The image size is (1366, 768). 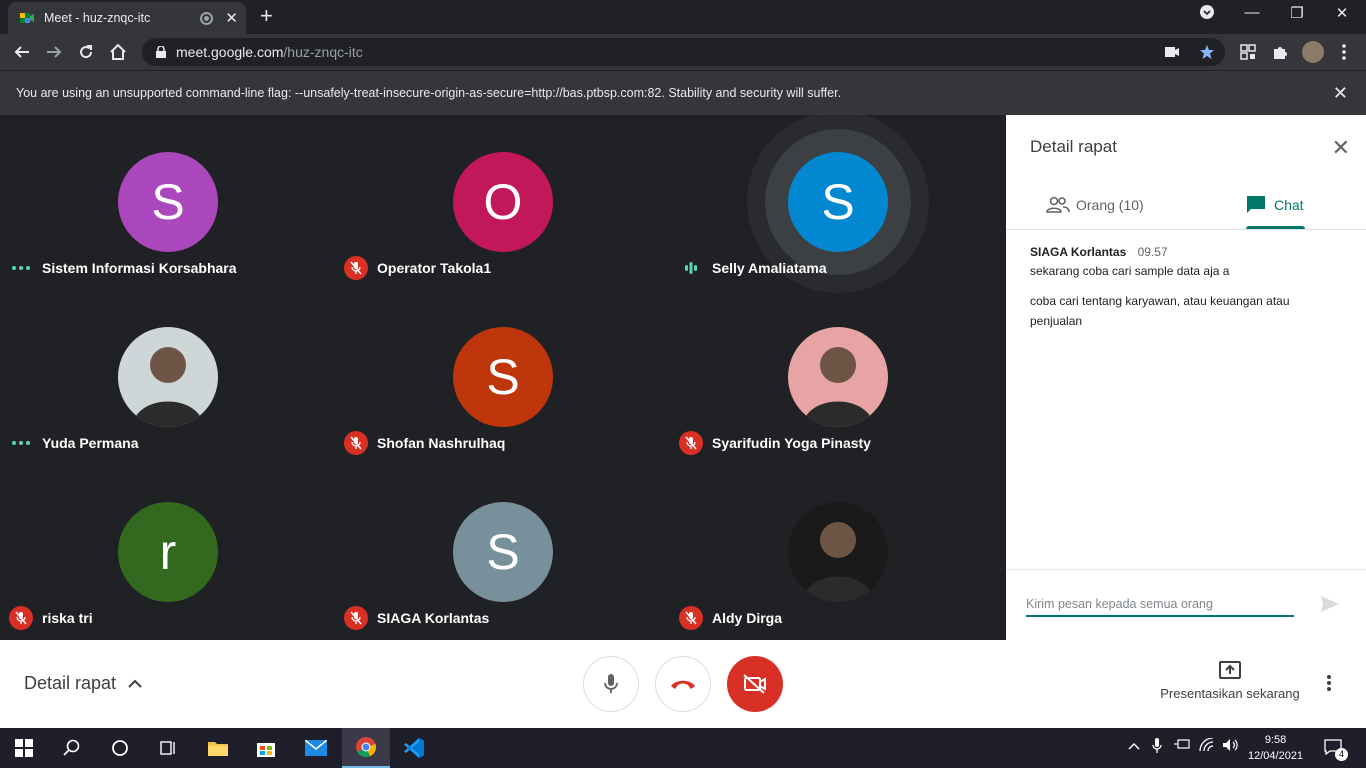 I want to click on file-explorer-icon, so click(x=218, y=748).